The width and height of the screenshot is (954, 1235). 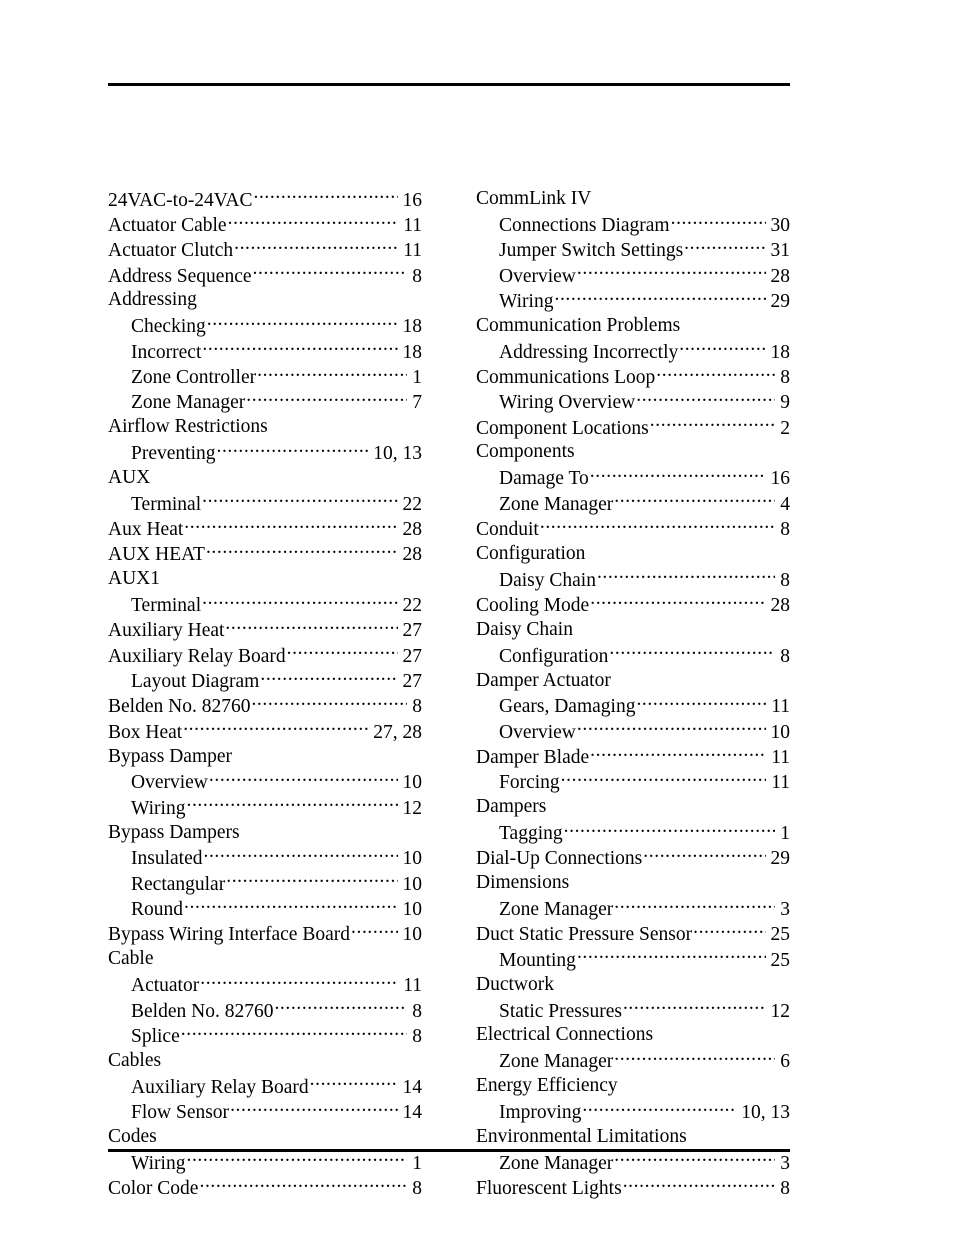 I want to click on index-entry: Energy Efficiency, so click(x=633, y=1085).